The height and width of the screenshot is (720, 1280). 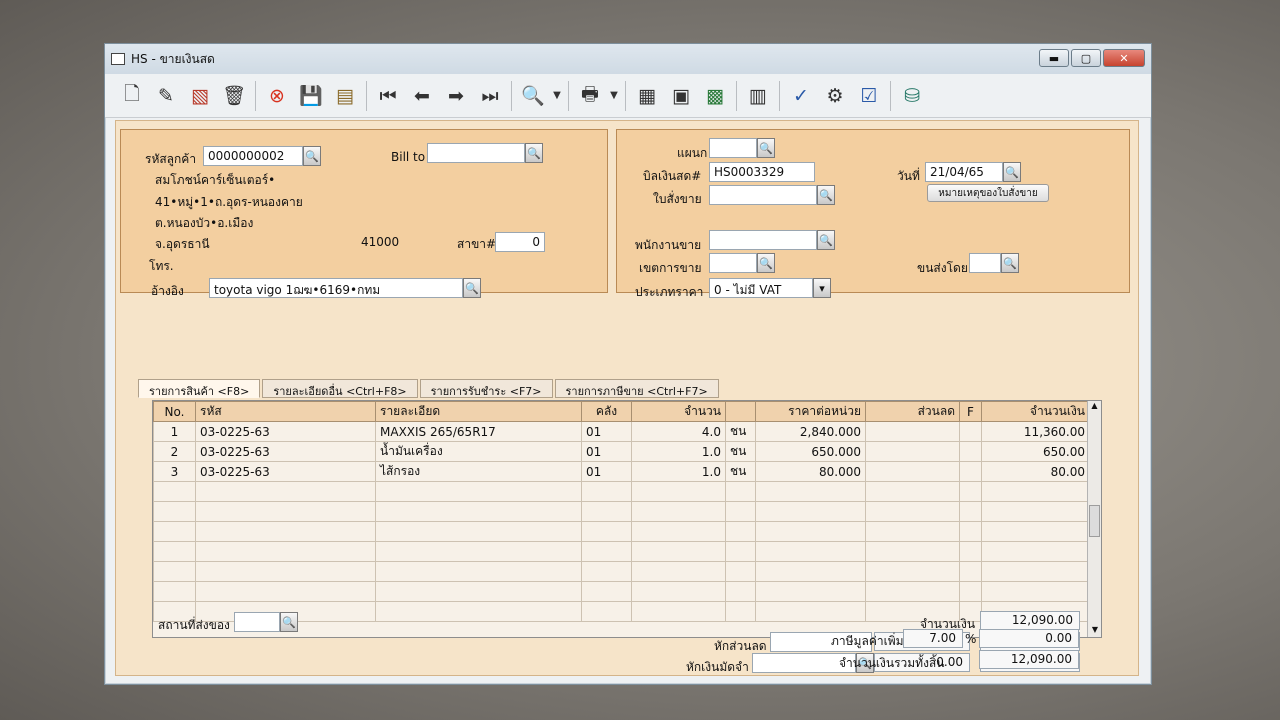 What do you see at coordinates (312, 156) in the screenshot?
I see `customer-lookup-icon: 🔍` at bounding box center [312, 156].